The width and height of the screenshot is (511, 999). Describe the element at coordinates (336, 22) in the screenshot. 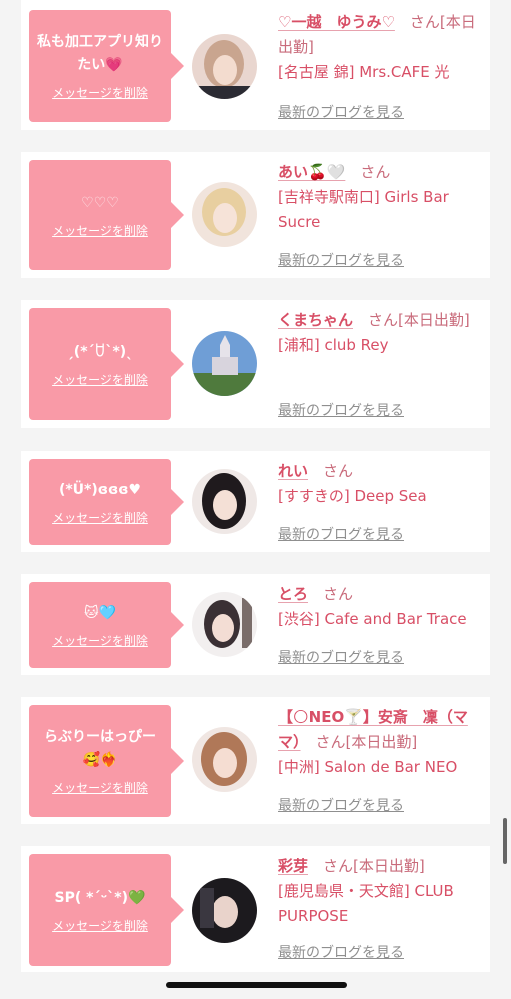

I see `cast-name-link: ♡一越 ゆうみ♡` at that location.